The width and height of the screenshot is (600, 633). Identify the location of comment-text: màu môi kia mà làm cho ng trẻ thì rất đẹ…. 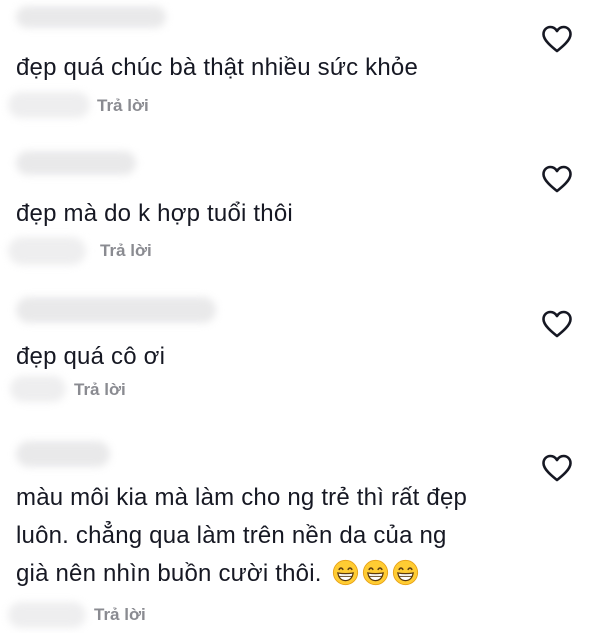
(241, 536).